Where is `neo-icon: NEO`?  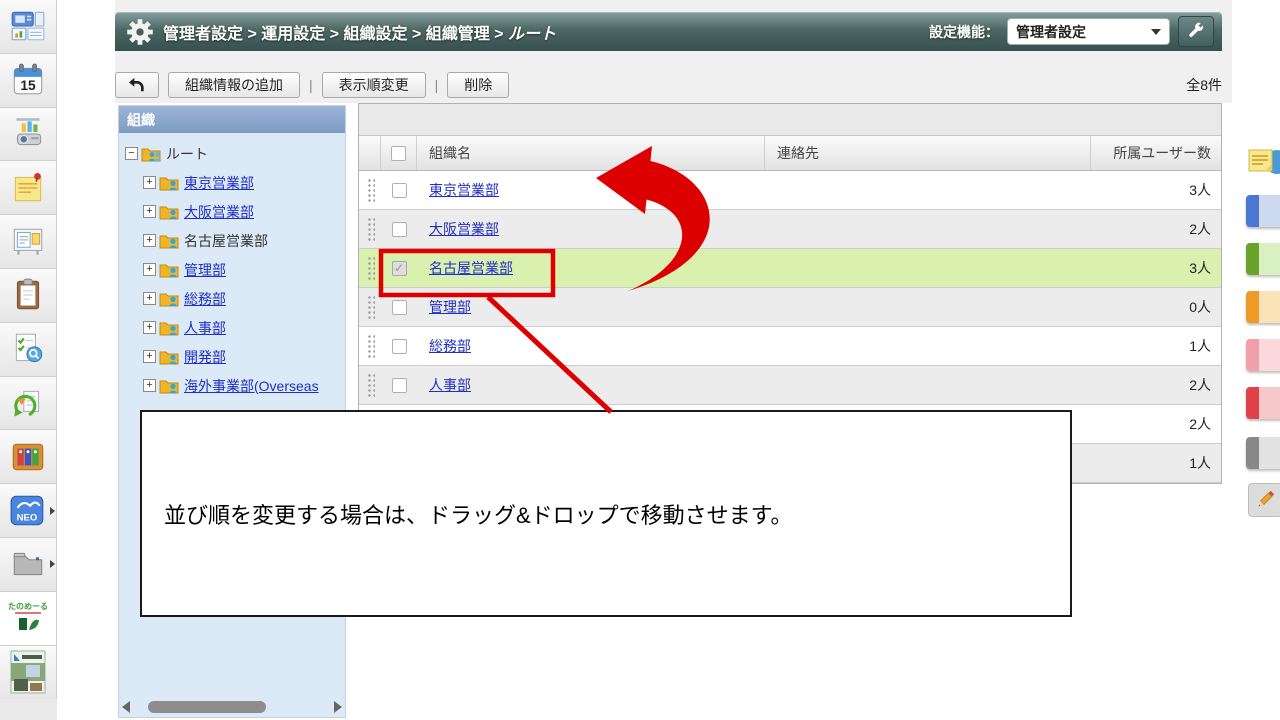
neo-icon: NEO is located at coordinates (28, 511).